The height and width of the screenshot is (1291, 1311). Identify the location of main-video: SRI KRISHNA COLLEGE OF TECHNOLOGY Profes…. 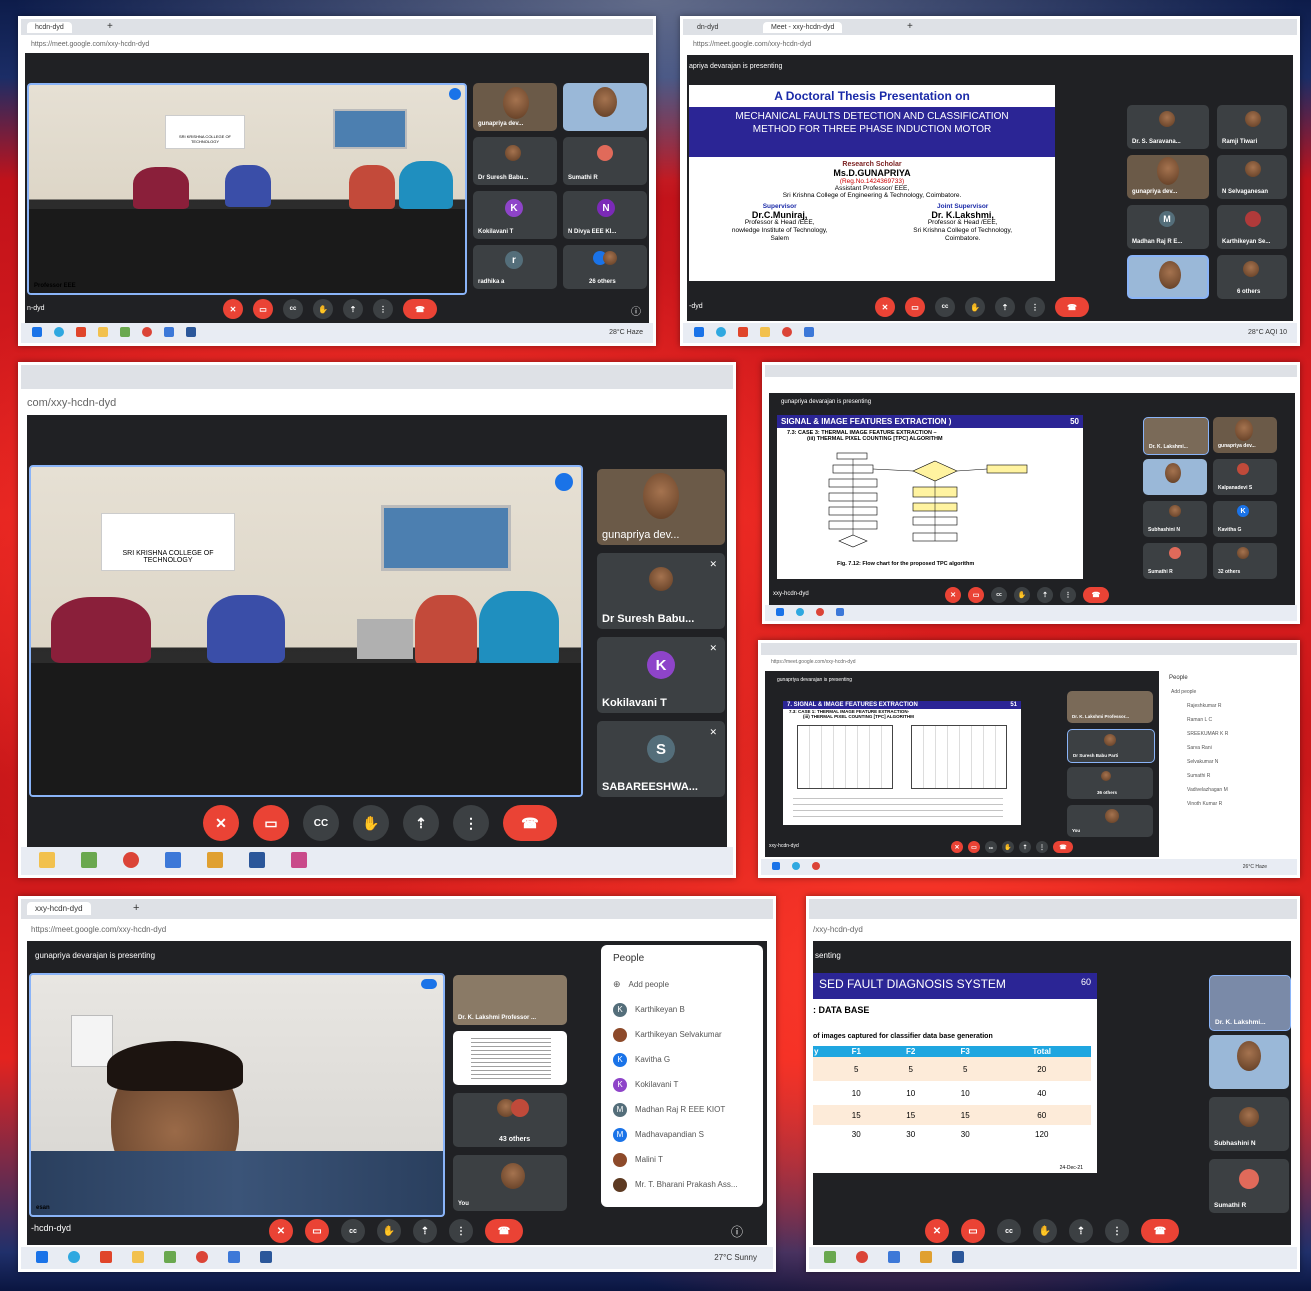
(247, 189).